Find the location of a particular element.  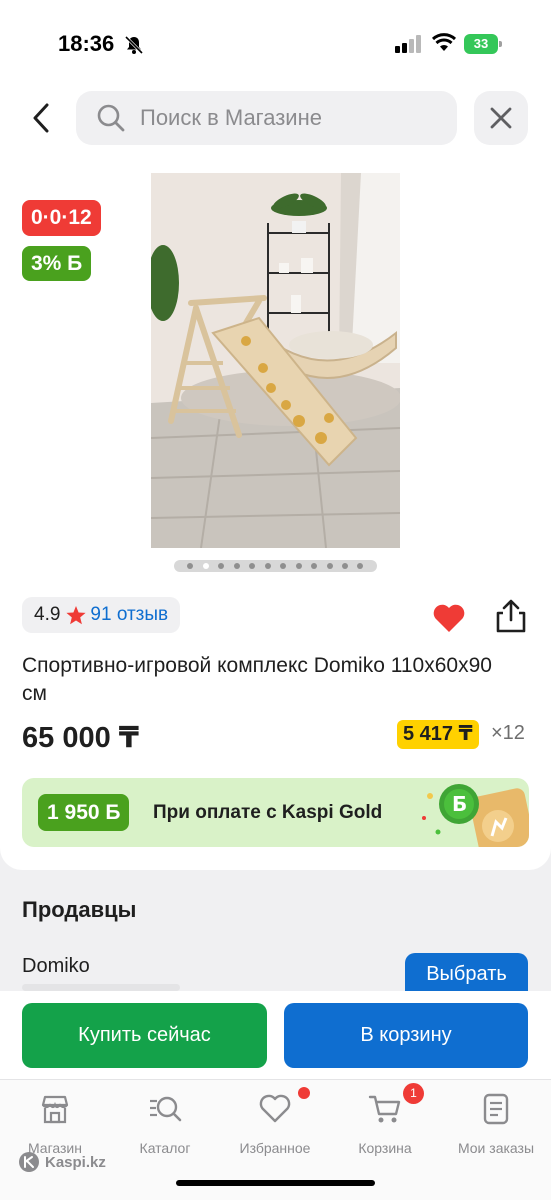

chevron-left-icon is located at coordinates (41, 118).